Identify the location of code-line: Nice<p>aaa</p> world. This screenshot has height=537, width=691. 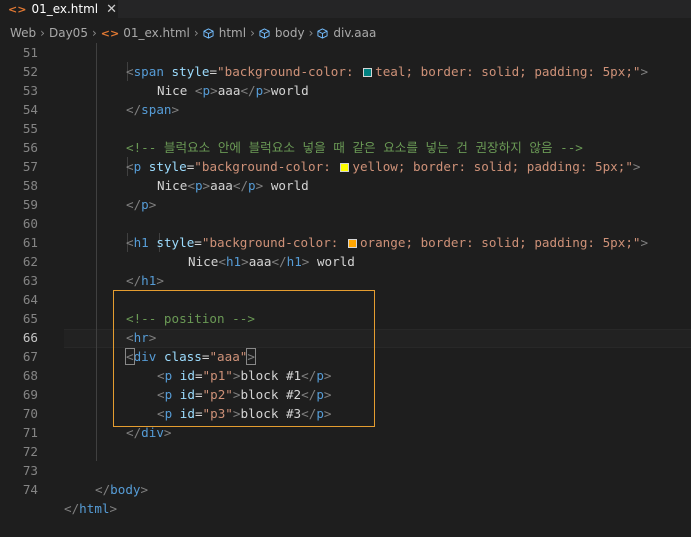
(233, 185).